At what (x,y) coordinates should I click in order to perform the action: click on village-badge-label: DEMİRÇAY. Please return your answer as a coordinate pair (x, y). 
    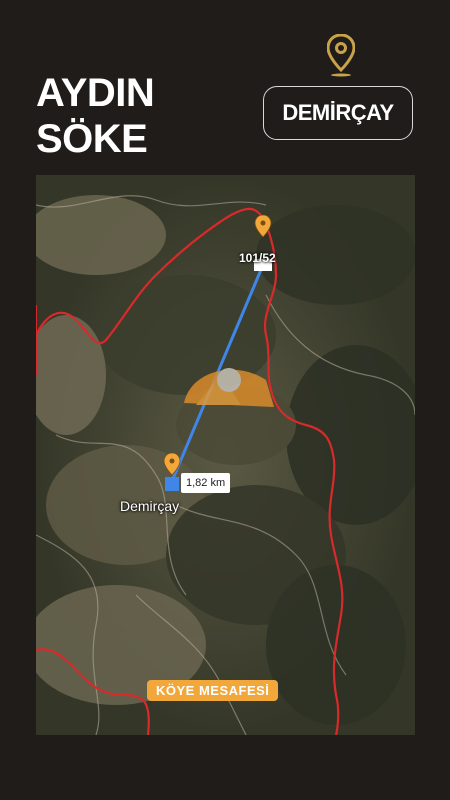
    Looking at the image, I should click on (338, 112).